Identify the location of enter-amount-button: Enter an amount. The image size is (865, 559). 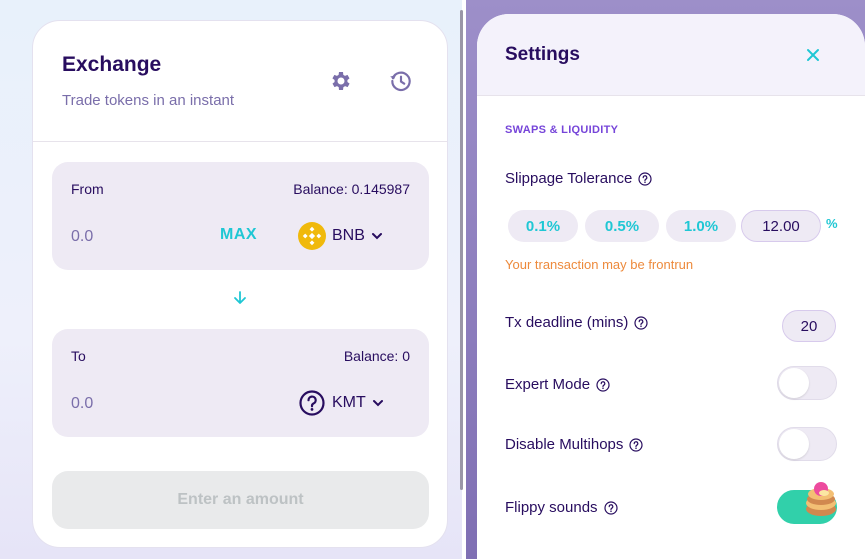
(240, 500).